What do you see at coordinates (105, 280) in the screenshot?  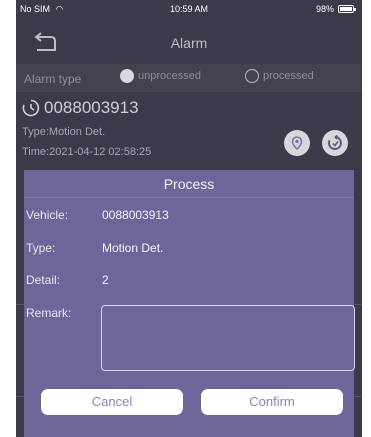 I see `detail-value: 2` at bounding box center [105, 280].